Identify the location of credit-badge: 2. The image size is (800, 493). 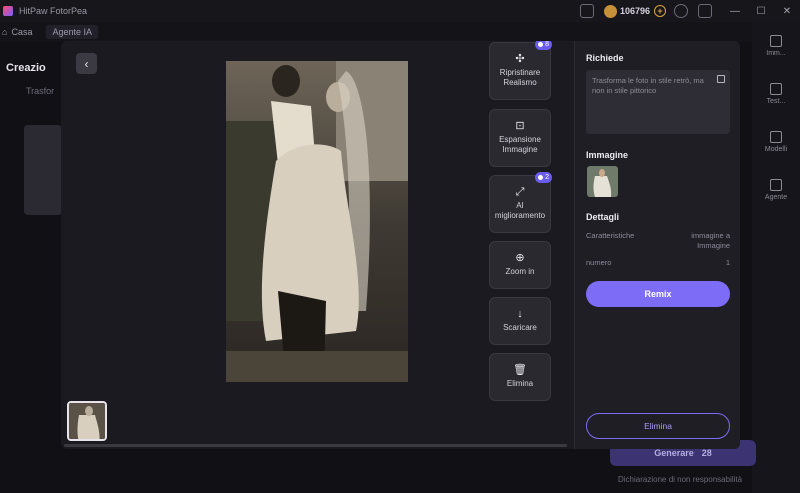
(543, 177).